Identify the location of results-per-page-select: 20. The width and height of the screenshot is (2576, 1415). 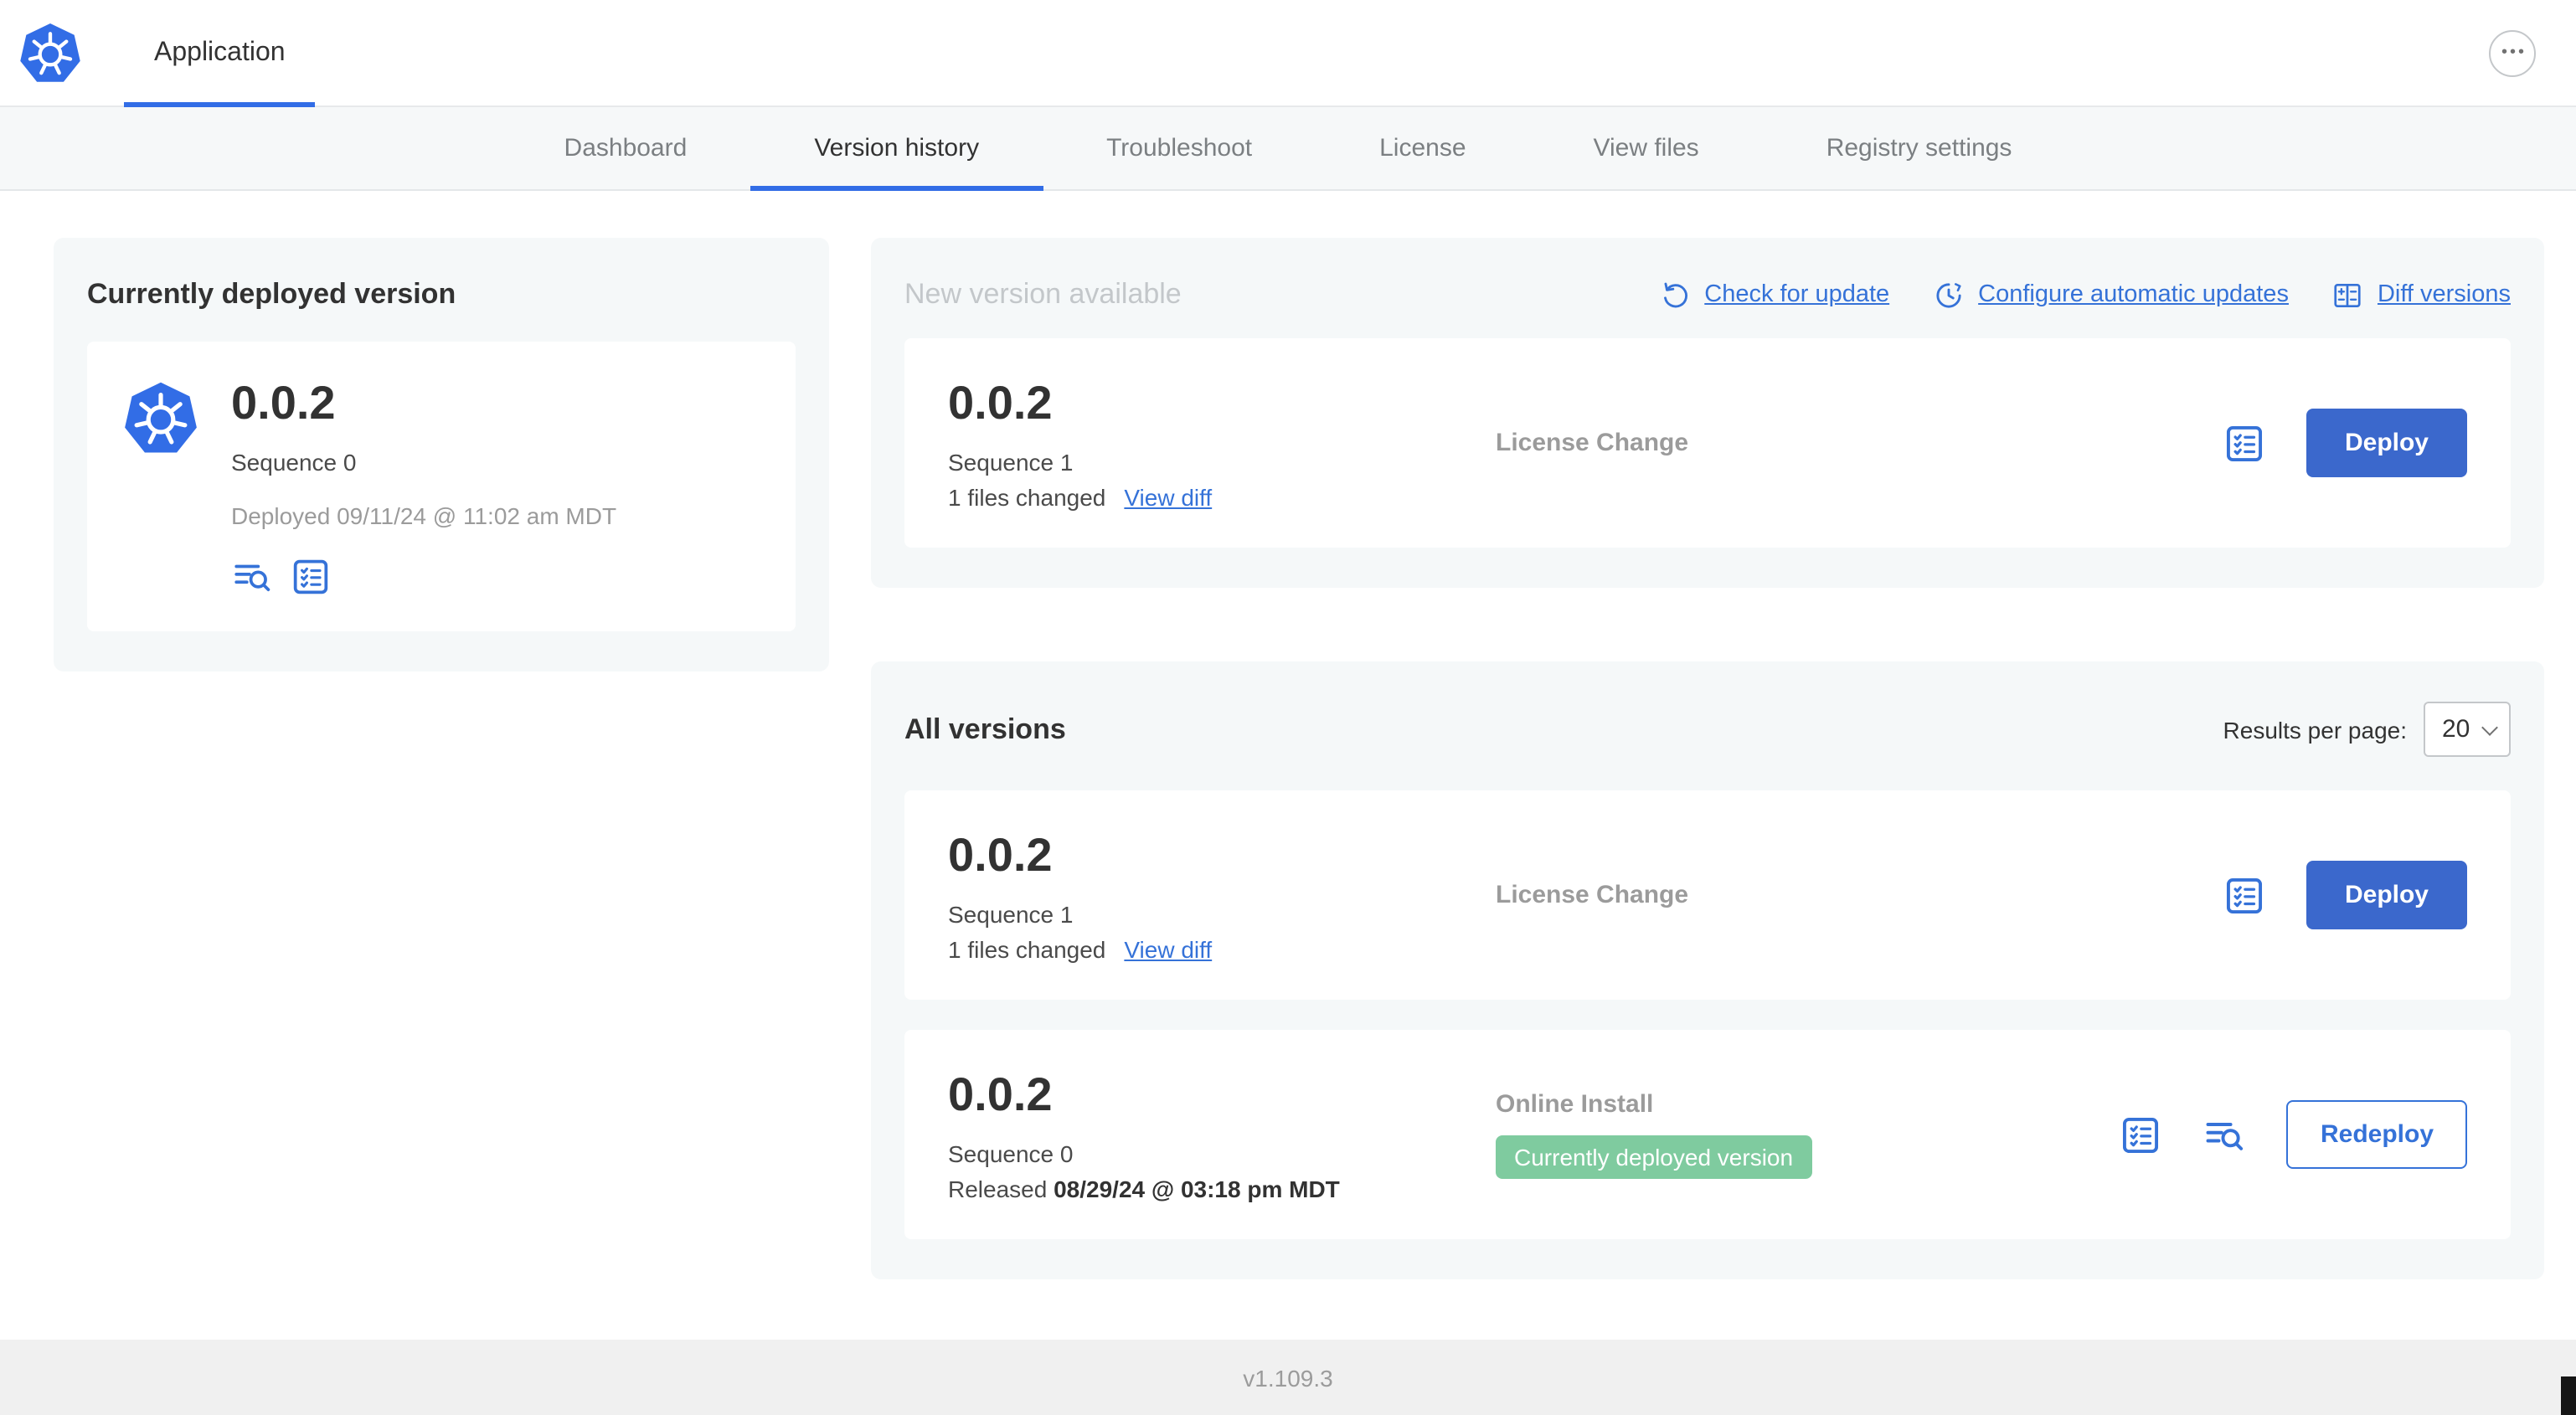
(2467, 729).